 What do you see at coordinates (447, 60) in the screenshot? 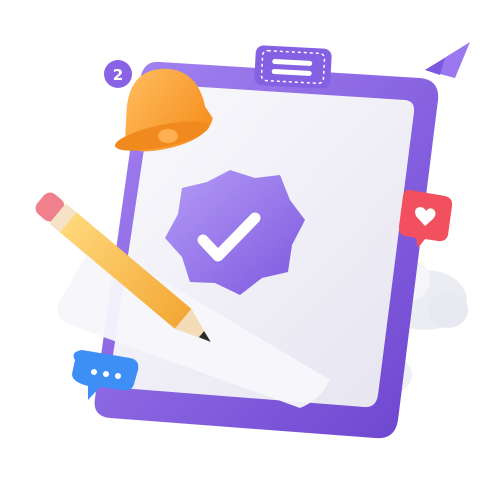
I see `paper-plane-icon` at bounding box center [447, 60].